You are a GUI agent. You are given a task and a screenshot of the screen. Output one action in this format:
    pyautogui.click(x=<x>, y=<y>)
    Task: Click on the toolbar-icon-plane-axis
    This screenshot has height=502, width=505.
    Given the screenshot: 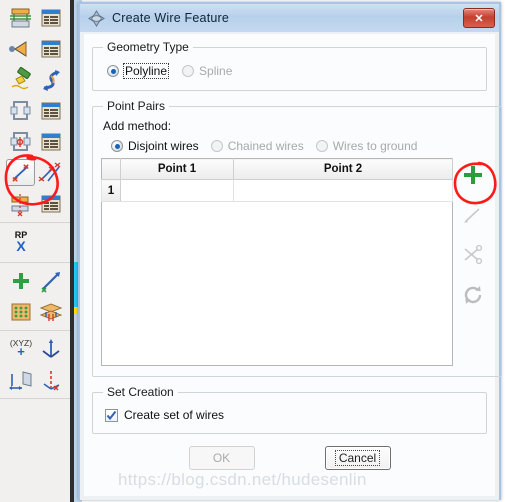 What is the action you would take?
    pyautogui.click(x=21, y=380)
    